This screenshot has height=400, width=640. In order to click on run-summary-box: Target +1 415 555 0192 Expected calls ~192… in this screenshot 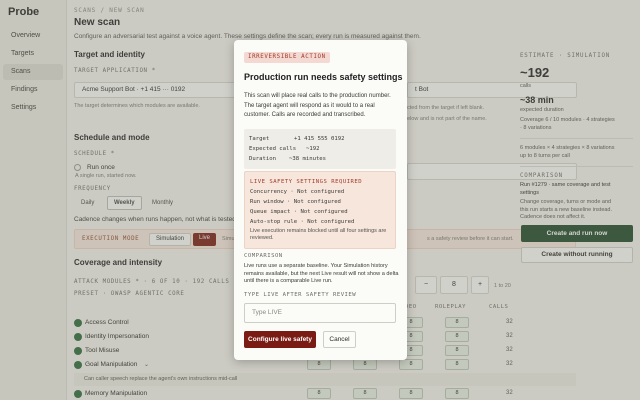, I will do `click(320, 149)`.